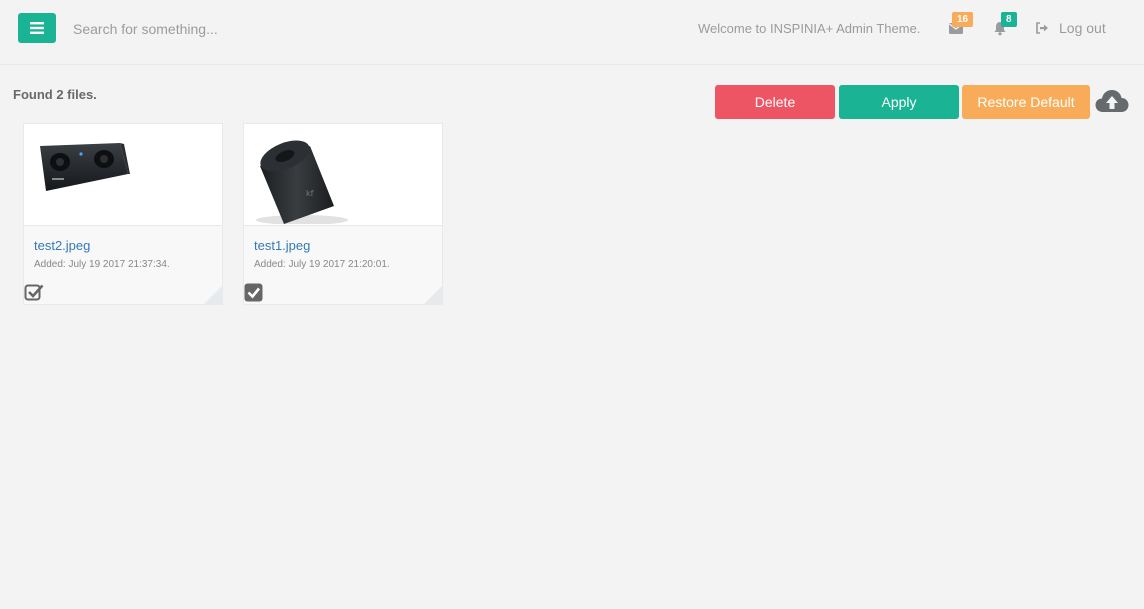 The image size is (1144, 609). I want to click on logout-link: Log out, so click(1070, 28).